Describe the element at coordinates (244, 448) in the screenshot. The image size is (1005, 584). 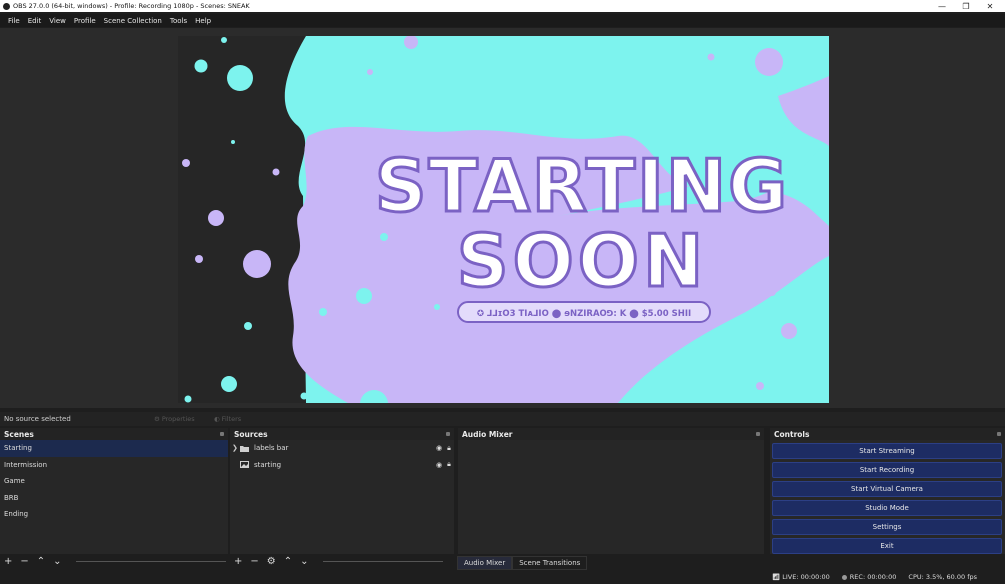
I see `folder-icon` at that location.